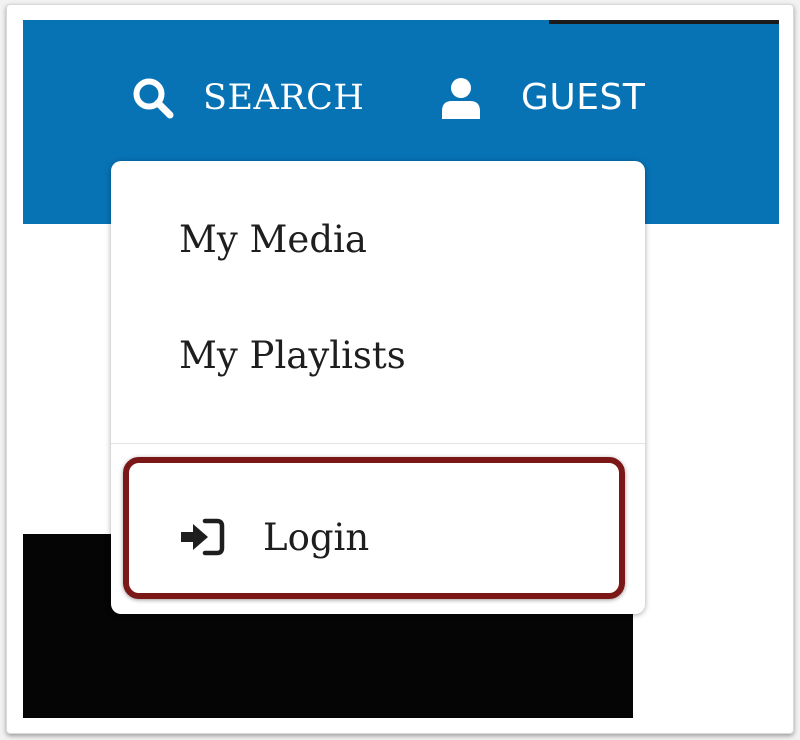 This screenshot has height=740, width=800. I want to click on guest-menu-button: GUEST, so click(542, 98).